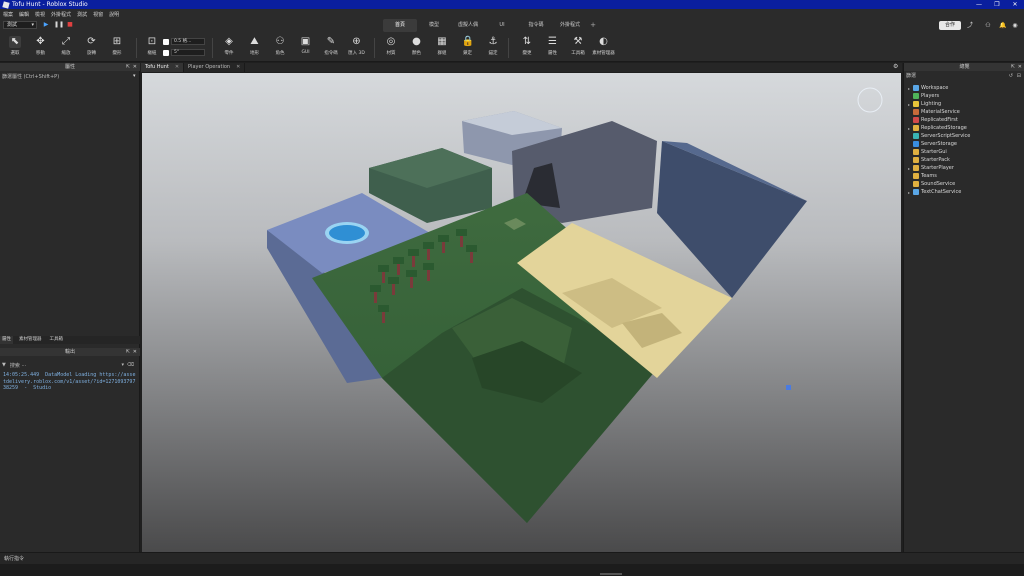 This screenshot has height=576, width=1024. What do you see at coordinates (527, 49) in the screenshot?
I see `ribbon-tool-button: ⇅ 變更` at bounding box center [527, 49].